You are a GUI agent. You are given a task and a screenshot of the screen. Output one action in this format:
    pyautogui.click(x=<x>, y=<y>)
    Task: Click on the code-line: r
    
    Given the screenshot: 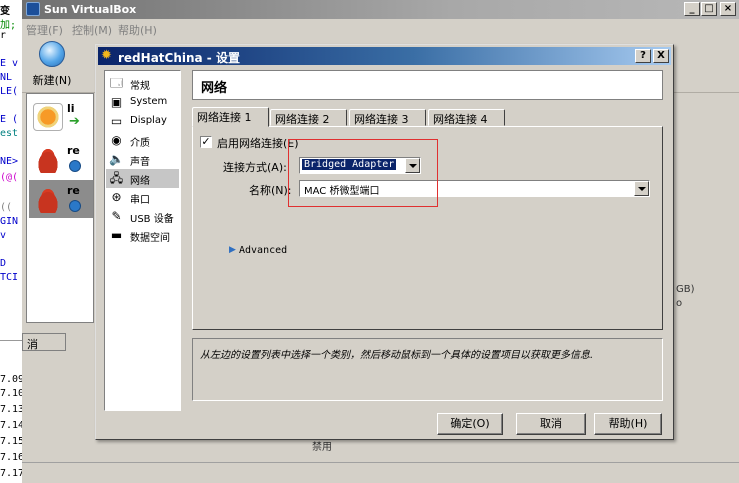 What is the action you would take?
    pyautogui.click(x=3, y=35)
    